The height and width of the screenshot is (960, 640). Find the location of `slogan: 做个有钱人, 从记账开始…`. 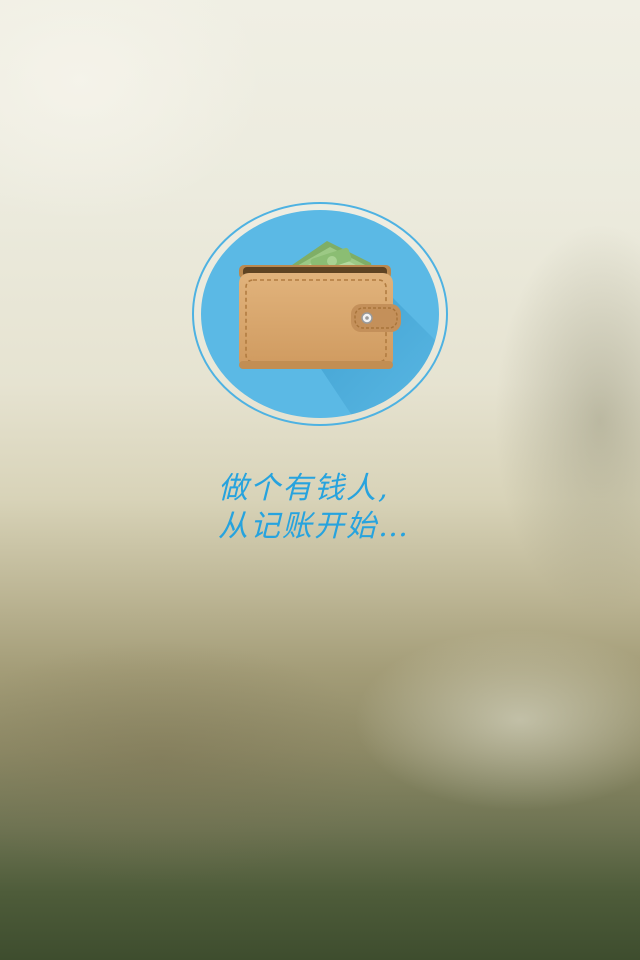

slogan: 做个有钱人, 从记账开始… is located at coordinates (348, 508).